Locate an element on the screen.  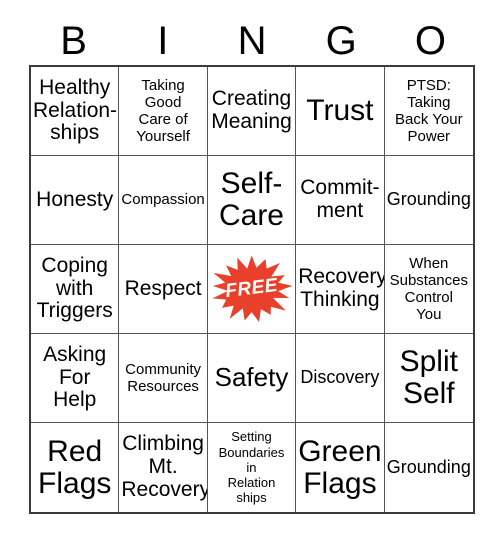
bingo-cell-label: Recovery Thinking is located at coordinates (341, 288).